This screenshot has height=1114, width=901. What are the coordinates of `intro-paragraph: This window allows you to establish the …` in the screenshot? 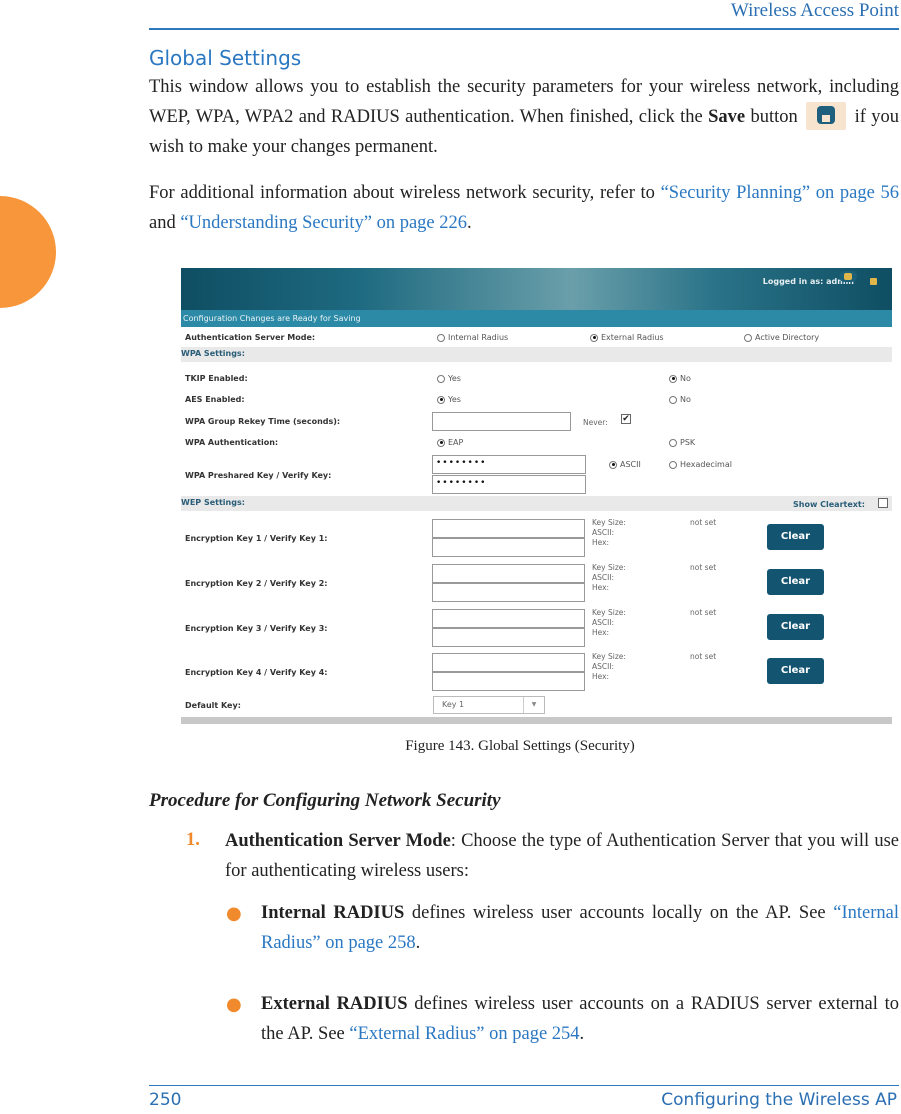 It's located at (524, 117).